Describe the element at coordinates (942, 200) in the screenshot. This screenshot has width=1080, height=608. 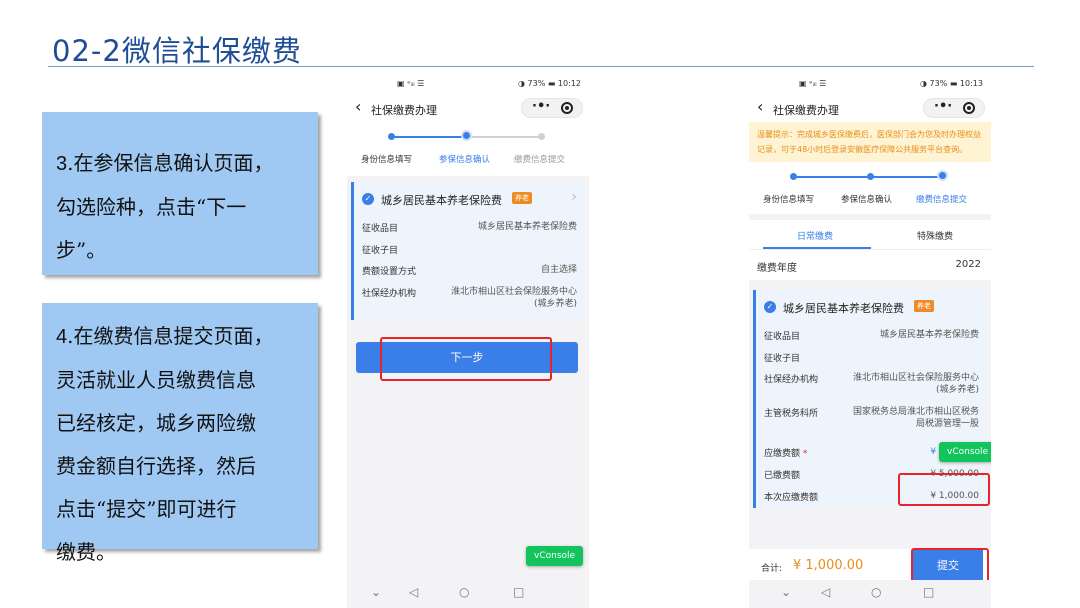
I see `step-label-active: 缴费信息提交` at that location.